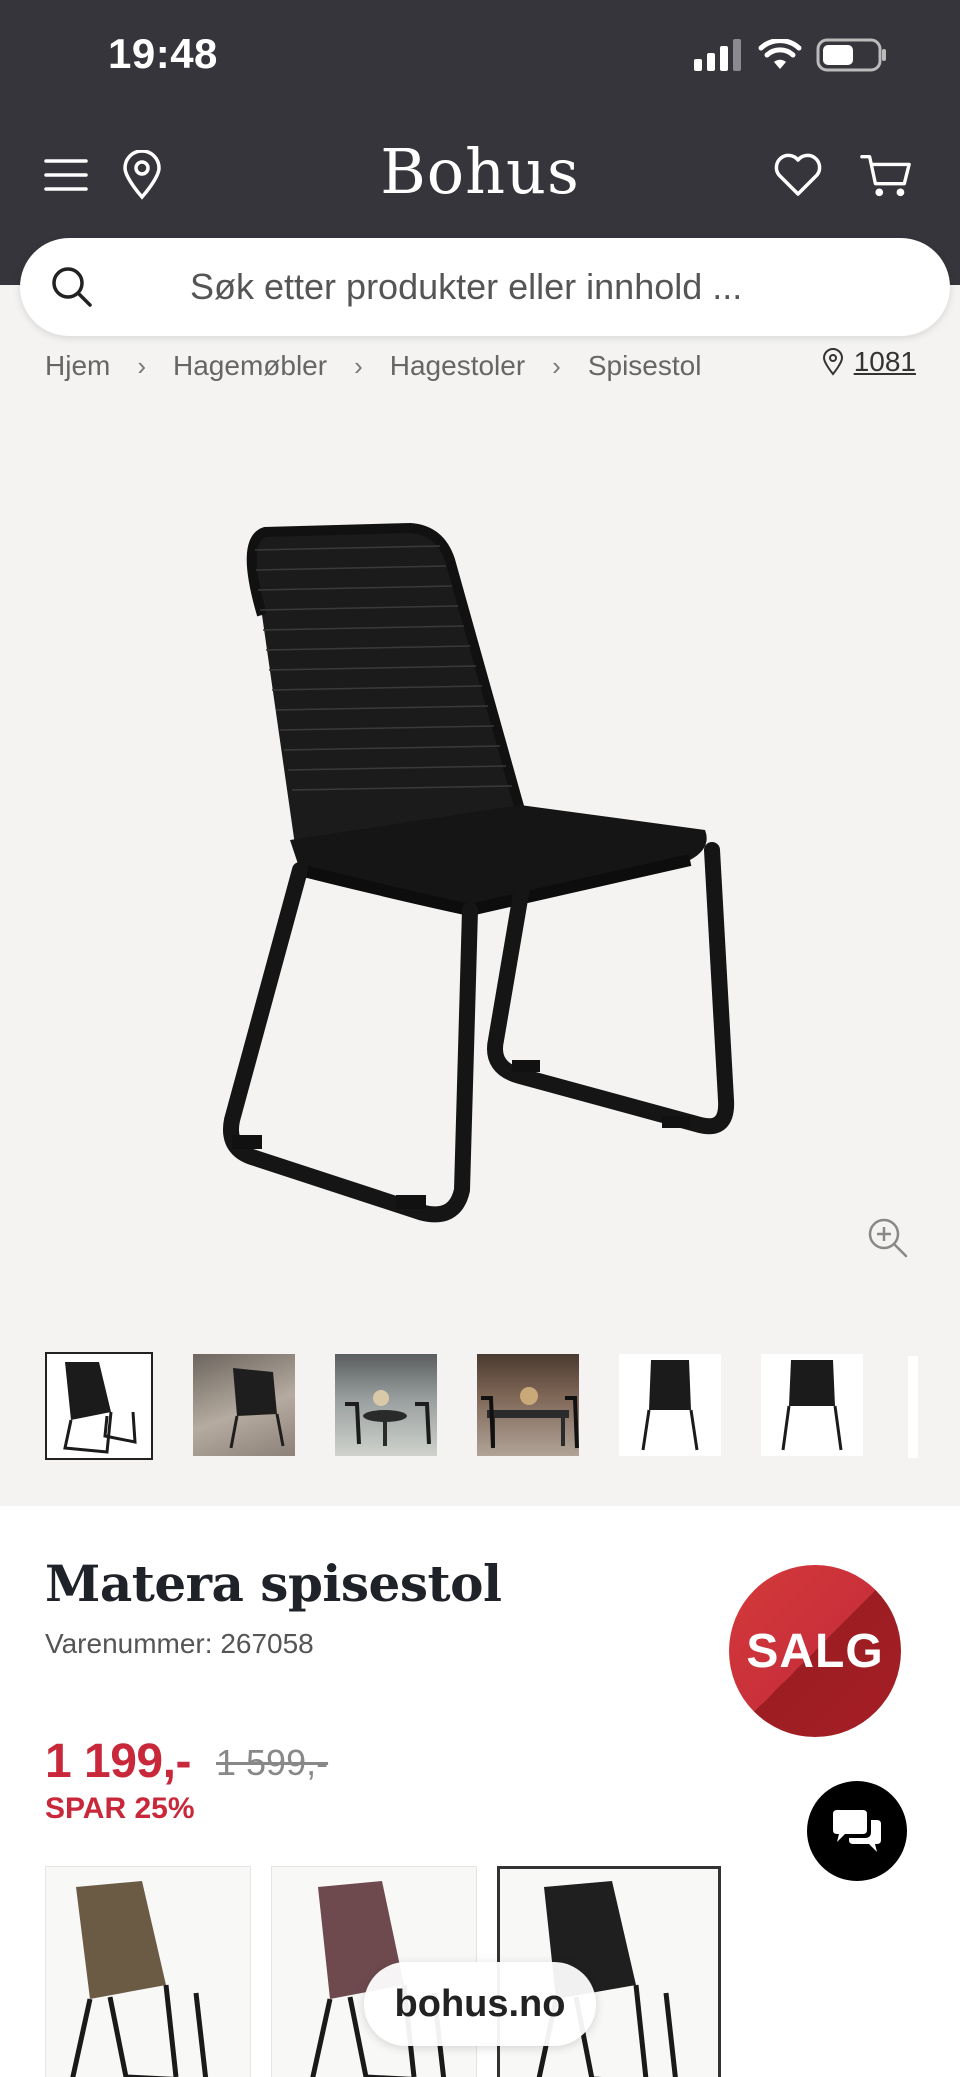 Image resolution: width=960 pixels, height=2077 pixels. Describe the element at coordinates (480, 57) in the screenshot. I see `status-bar: 19:48` at that location.